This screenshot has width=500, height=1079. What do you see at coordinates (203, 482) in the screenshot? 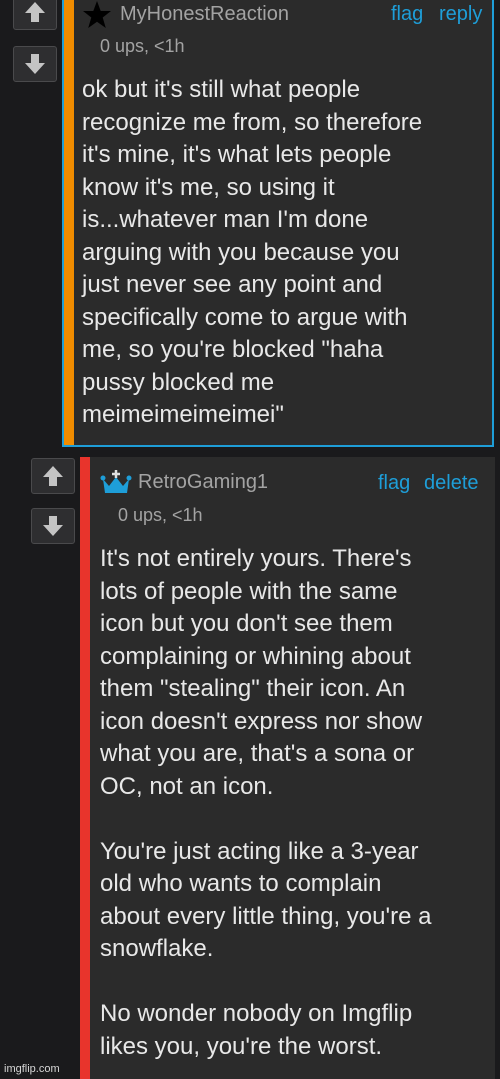
I see `username: RetroGaming1` at bounding box center [203, 482].